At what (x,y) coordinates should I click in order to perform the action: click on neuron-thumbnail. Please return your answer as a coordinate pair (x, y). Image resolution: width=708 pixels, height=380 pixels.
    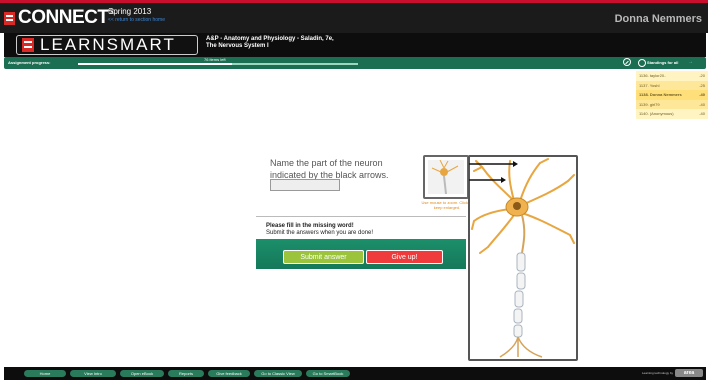
    Looking at the image, I should click on (446, 177).